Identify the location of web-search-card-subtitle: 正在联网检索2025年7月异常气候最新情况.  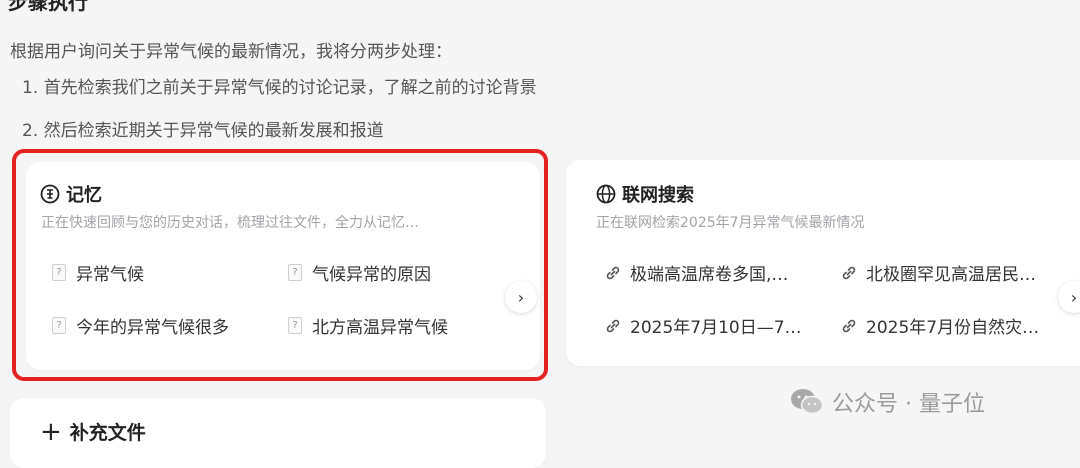
(730, 223).